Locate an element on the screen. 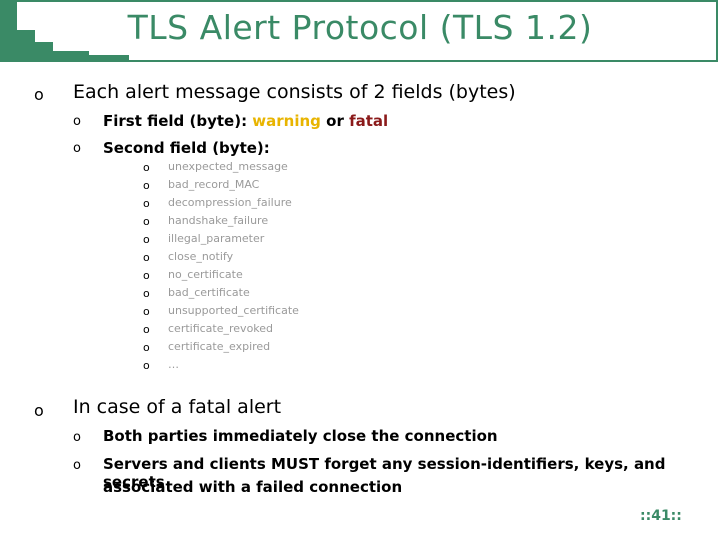 The height and width of the screenshot is (540, 720). subpoint-continuation: associated with a failed connection is located at coordinates (253, 487).